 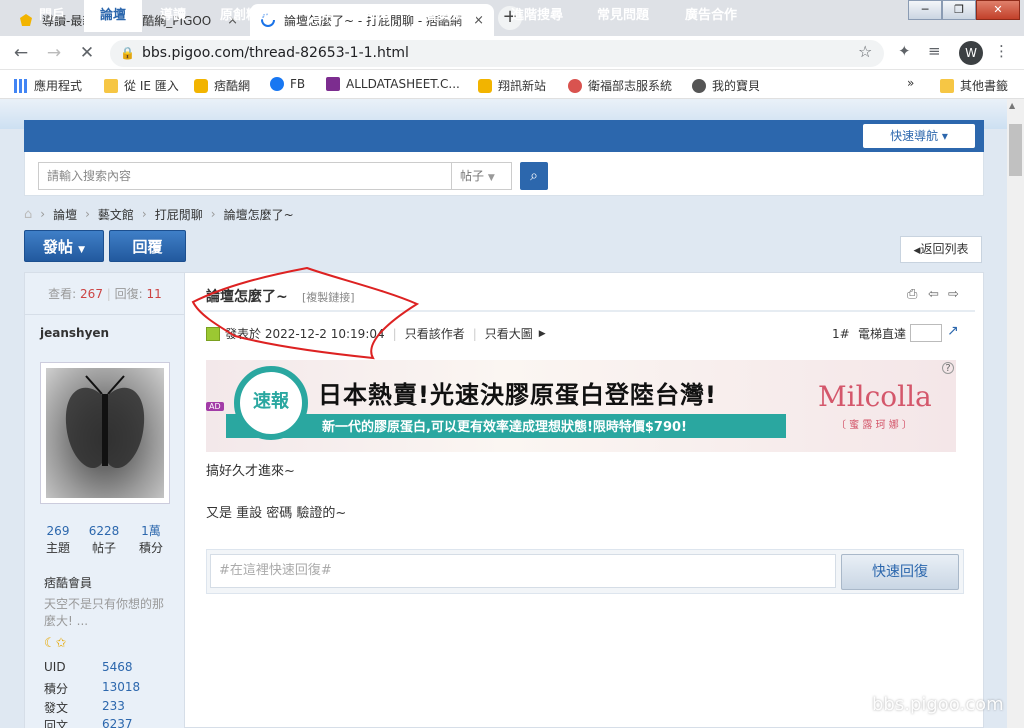 I want to click on extensions-icon: ✦, so click(x=904, y=51).